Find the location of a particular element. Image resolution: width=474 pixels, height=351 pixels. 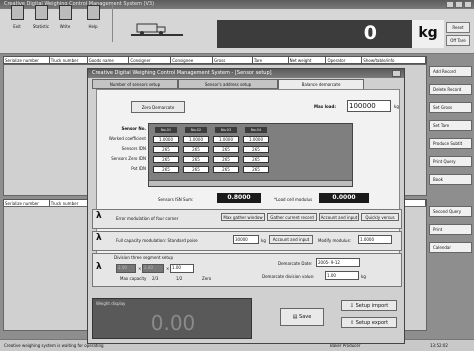

print-button: Print is located at coordinates (450, 229).